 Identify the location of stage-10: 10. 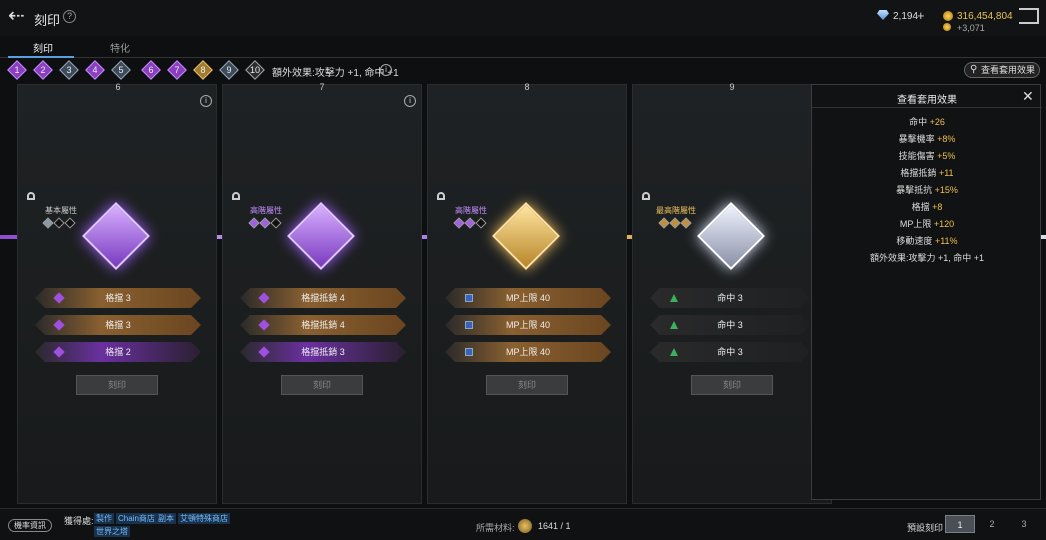
(255, 70).